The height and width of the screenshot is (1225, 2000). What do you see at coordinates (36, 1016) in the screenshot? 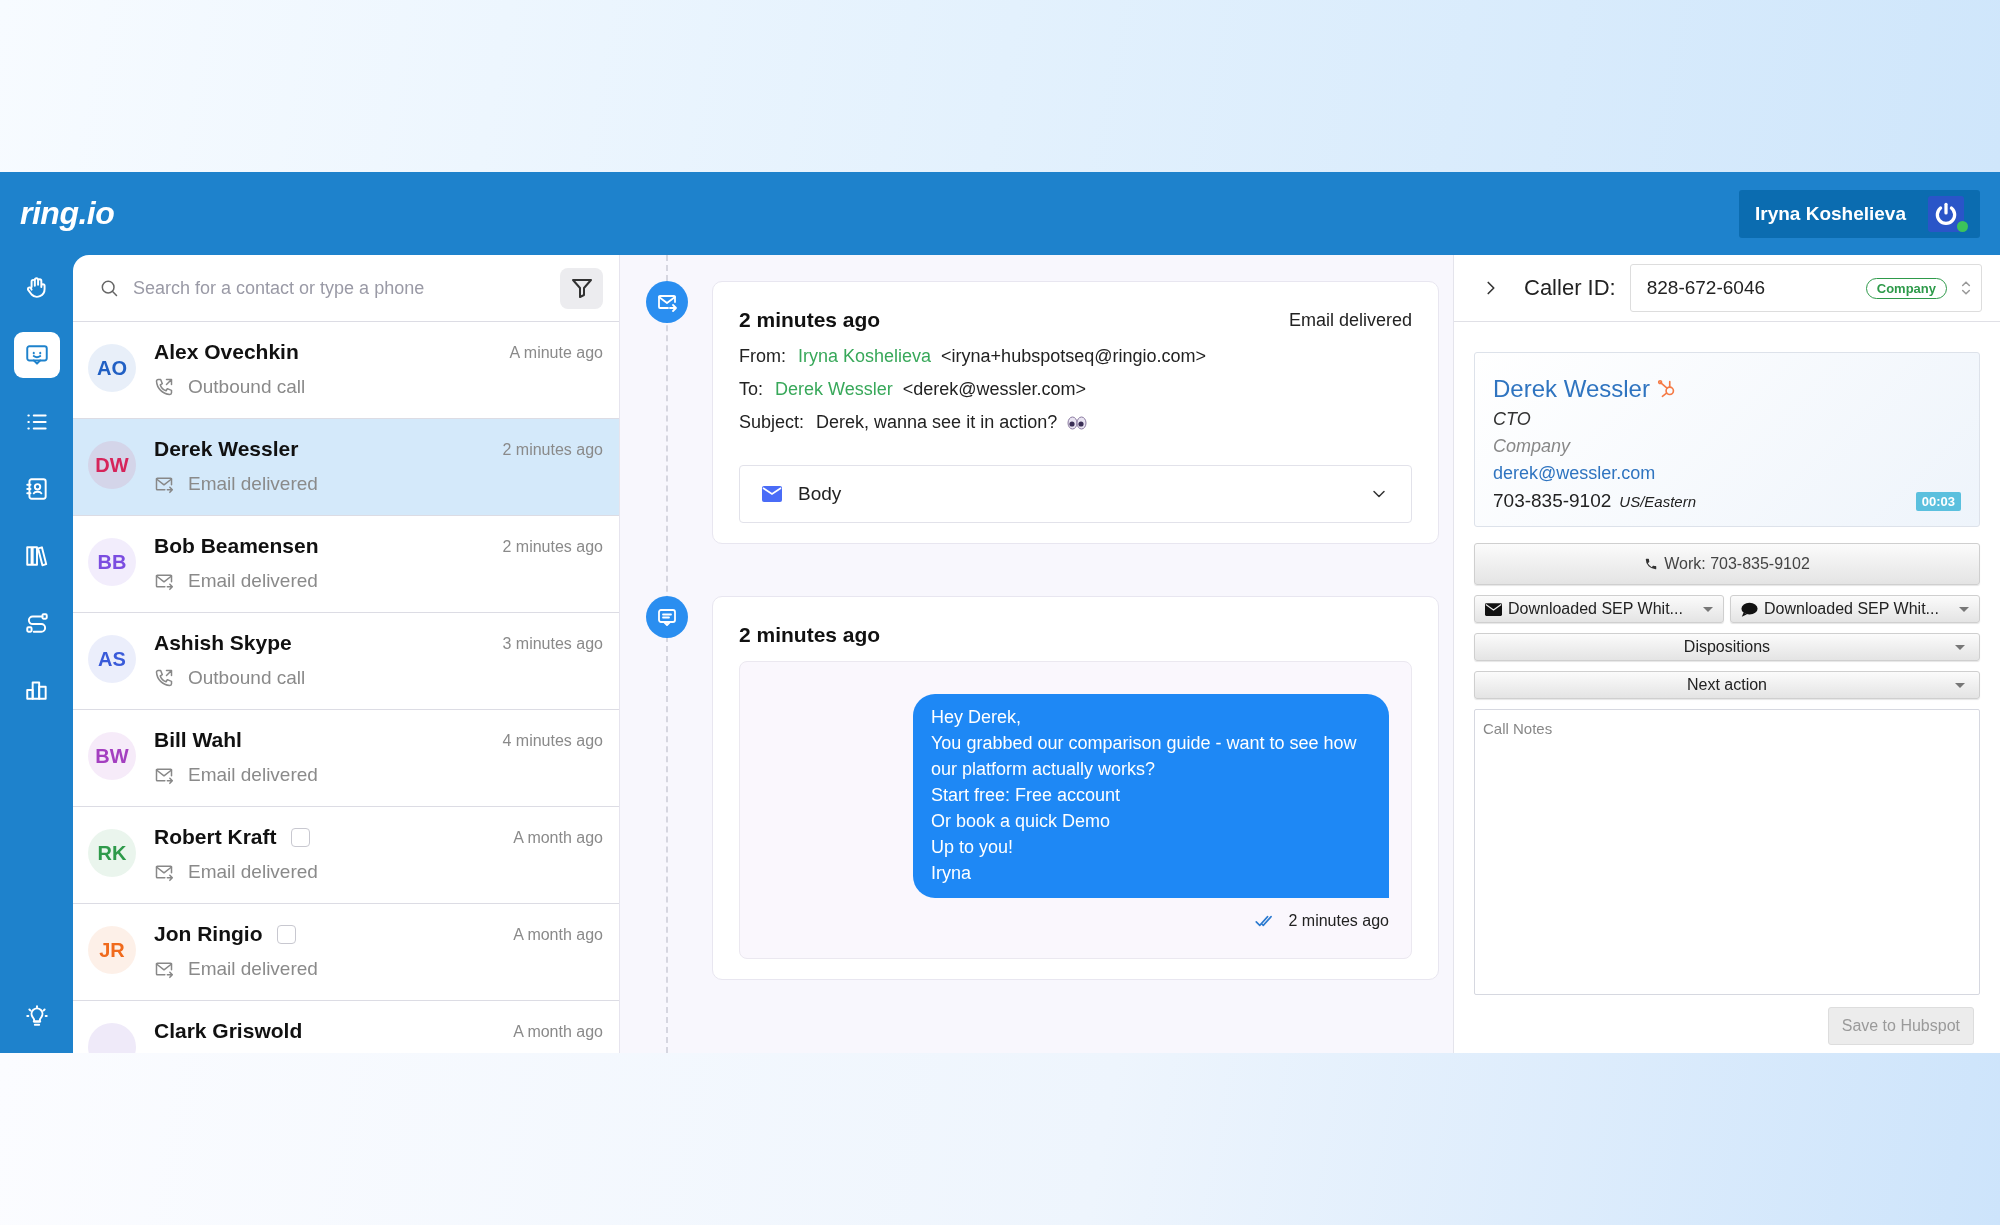
I see `lightbulb-icon` at bounding box center [36, 1016].